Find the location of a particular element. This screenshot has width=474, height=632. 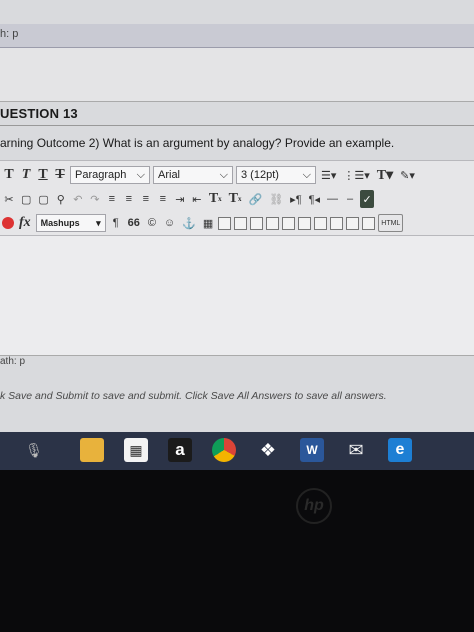

minus-icon: – is located at coordinates (350, 199).